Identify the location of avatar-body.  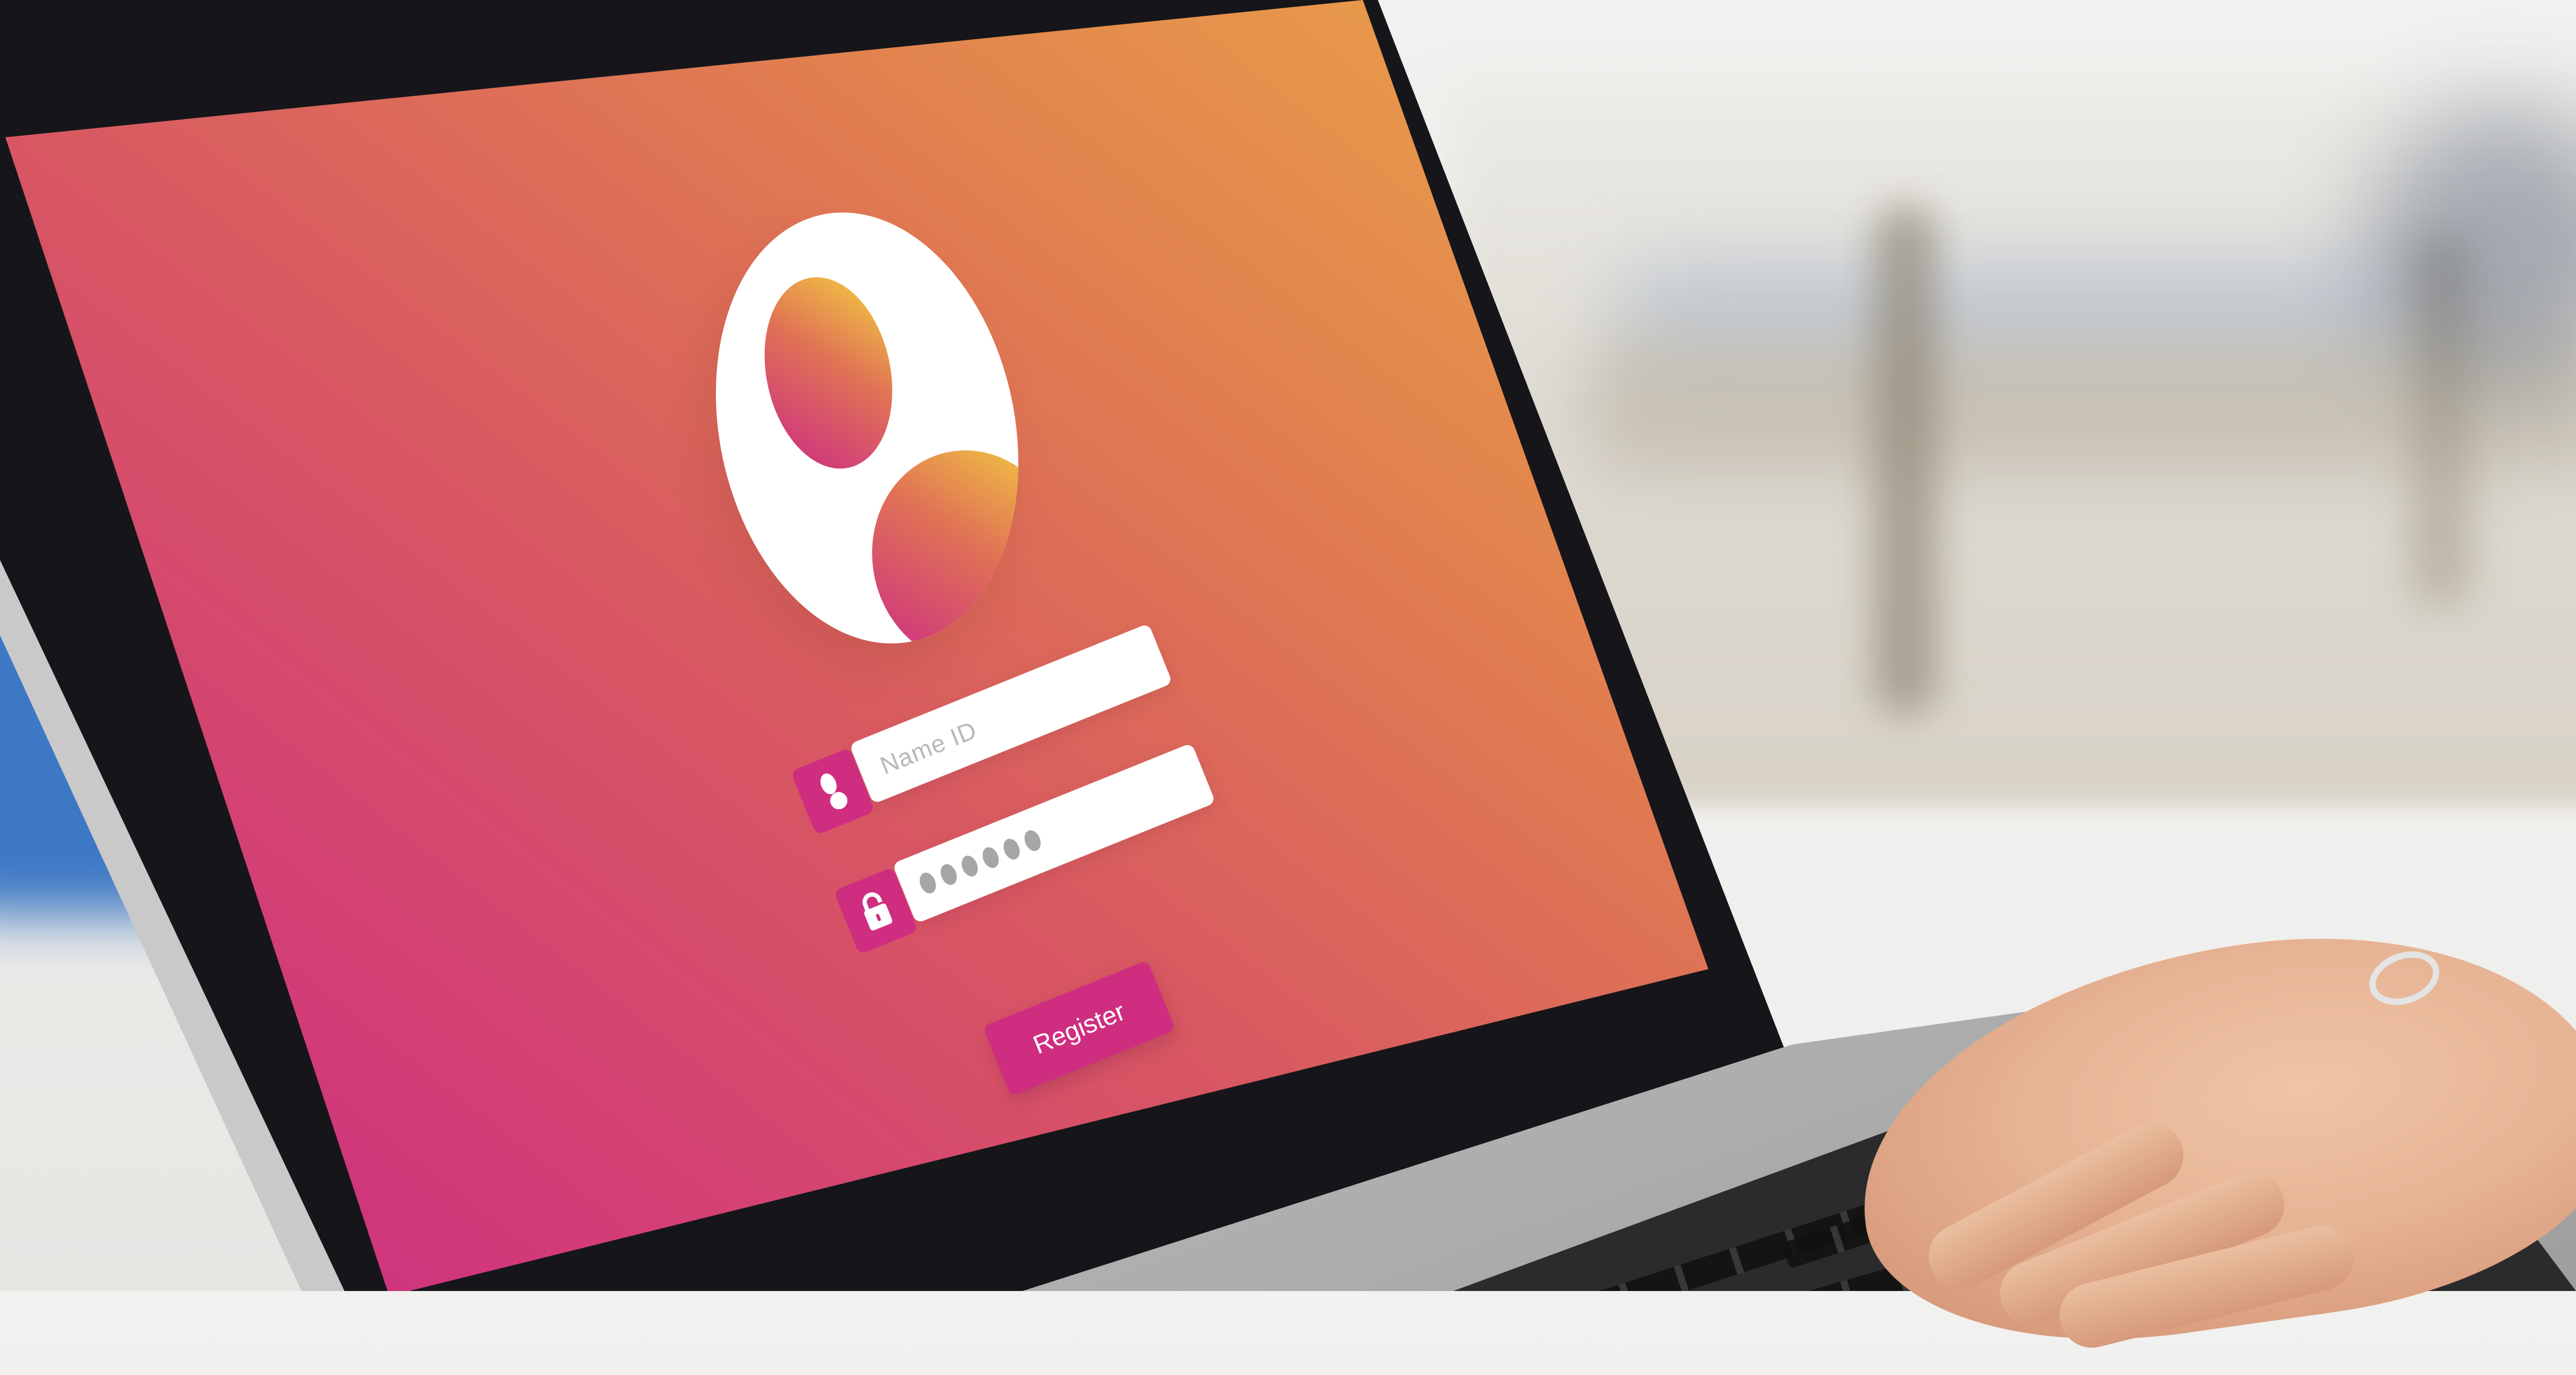
(955, 552).